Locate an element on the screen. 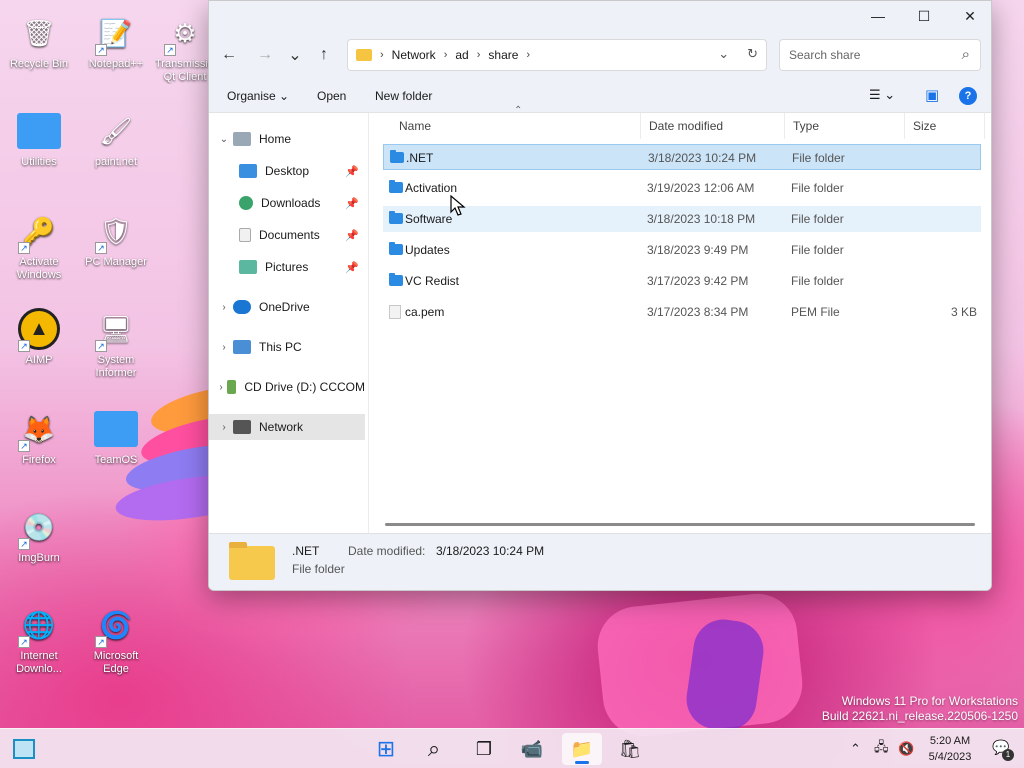  computer-icon is located at coordinates (242, 347).